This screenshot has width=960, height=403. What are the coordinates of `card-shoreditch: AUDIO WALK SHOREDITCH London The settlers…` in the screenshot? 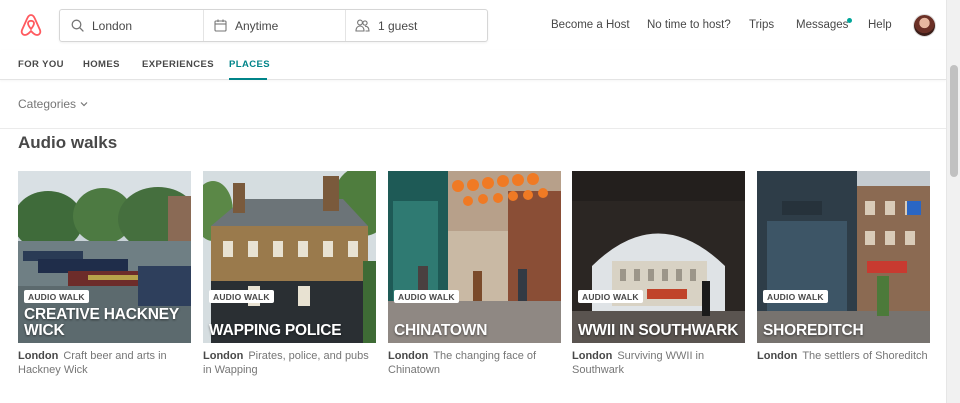 It's located at (843, 267).